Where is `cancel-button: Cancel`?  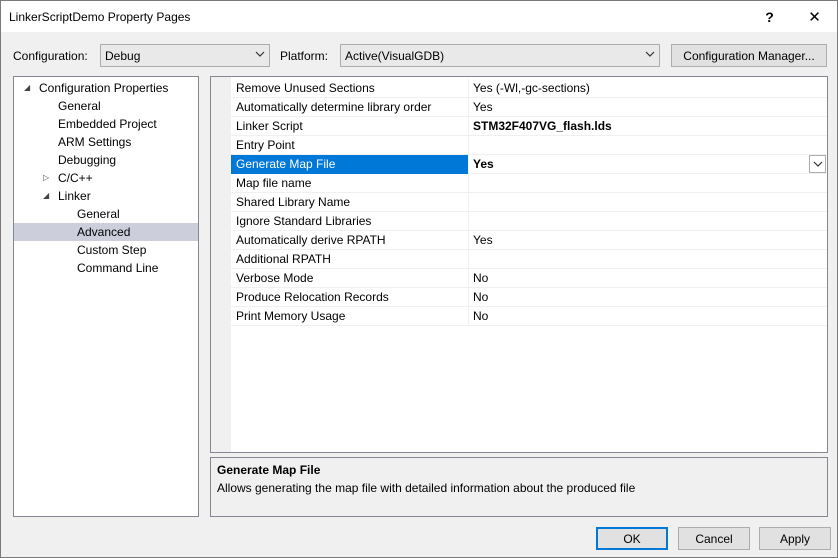
cancel-button: Cancel is located at coordinates (714, 538).